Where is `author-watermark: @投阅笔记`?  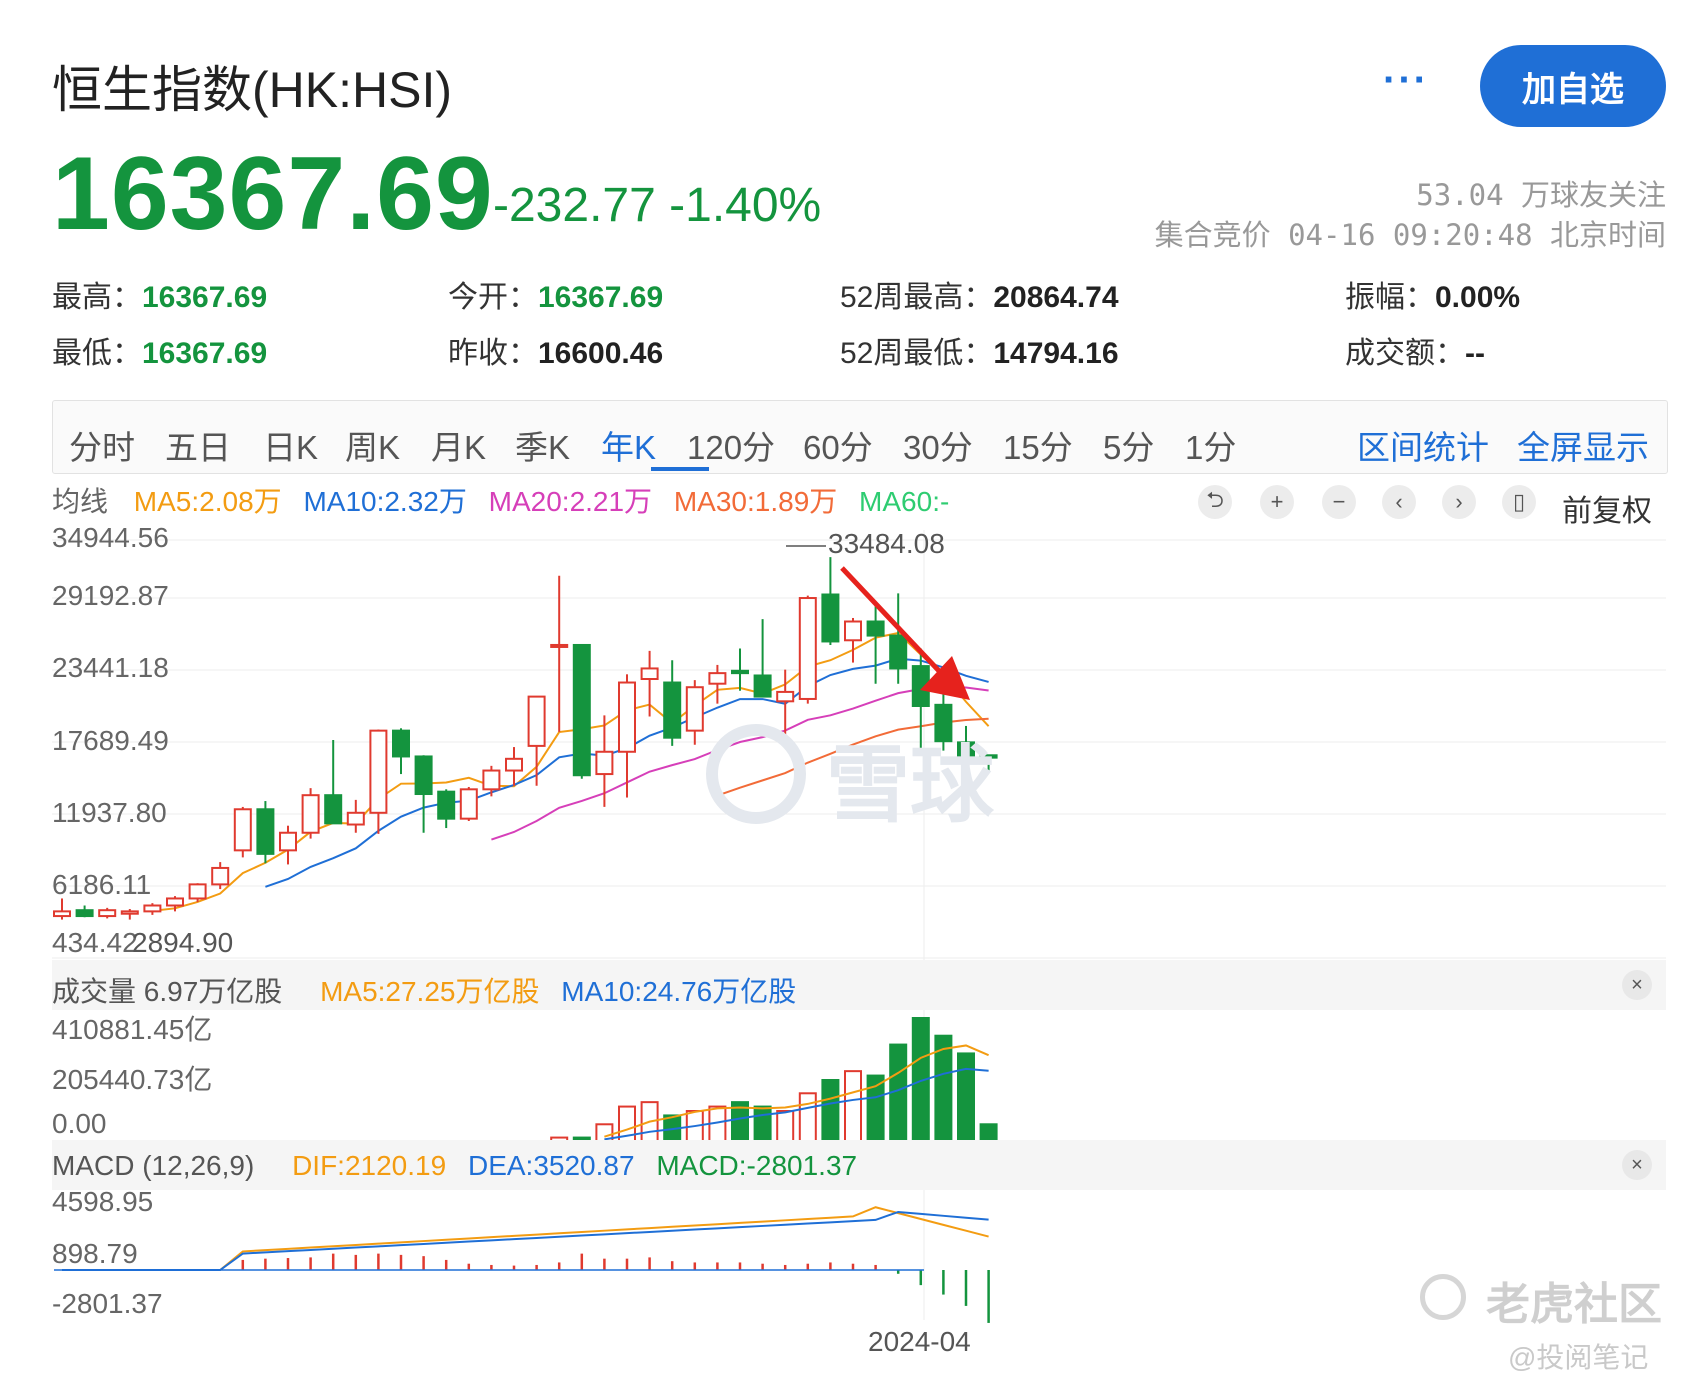
author-watermark: @投阅笔记 is located at coordinates (1578, 1357).